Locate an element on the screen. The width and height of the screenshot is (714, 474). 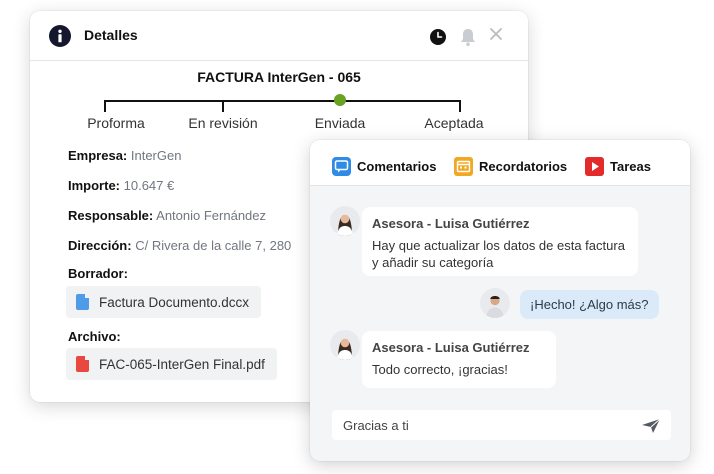
chat-input-box is located at coordinates (501, 425).